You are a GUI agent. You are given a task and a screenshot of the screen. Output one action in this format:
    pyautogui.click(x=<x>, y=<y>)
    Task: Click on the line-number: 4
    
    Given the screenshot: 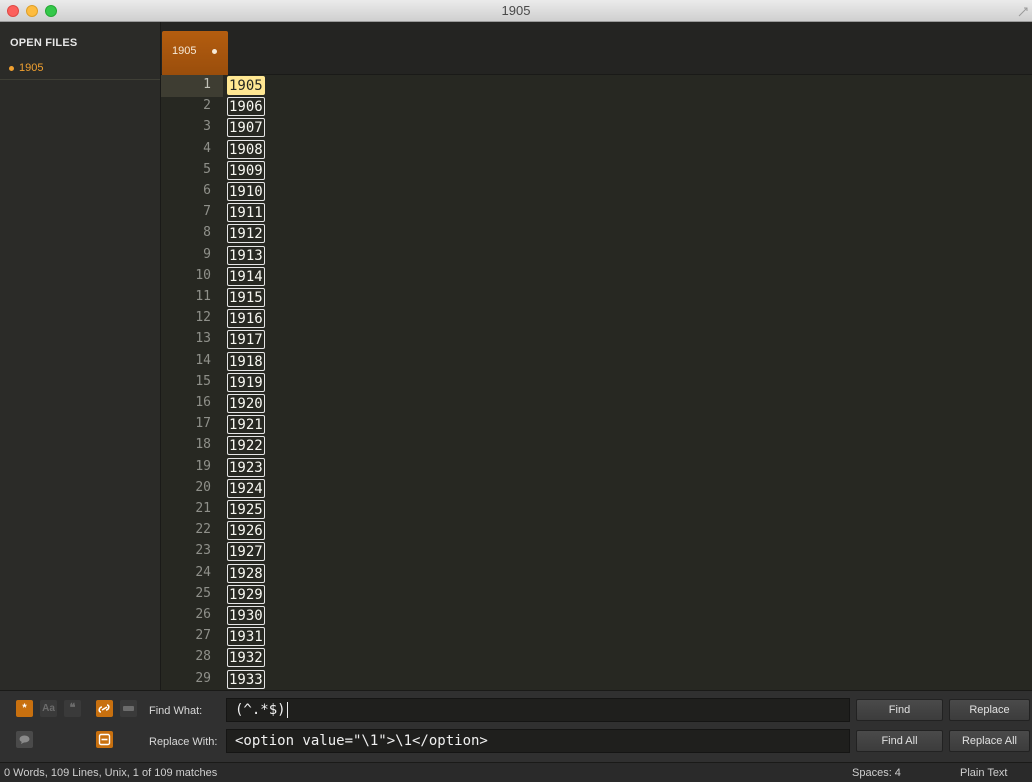 What is the action you would take?
    pyautogui.click(x=207, y=148)
    